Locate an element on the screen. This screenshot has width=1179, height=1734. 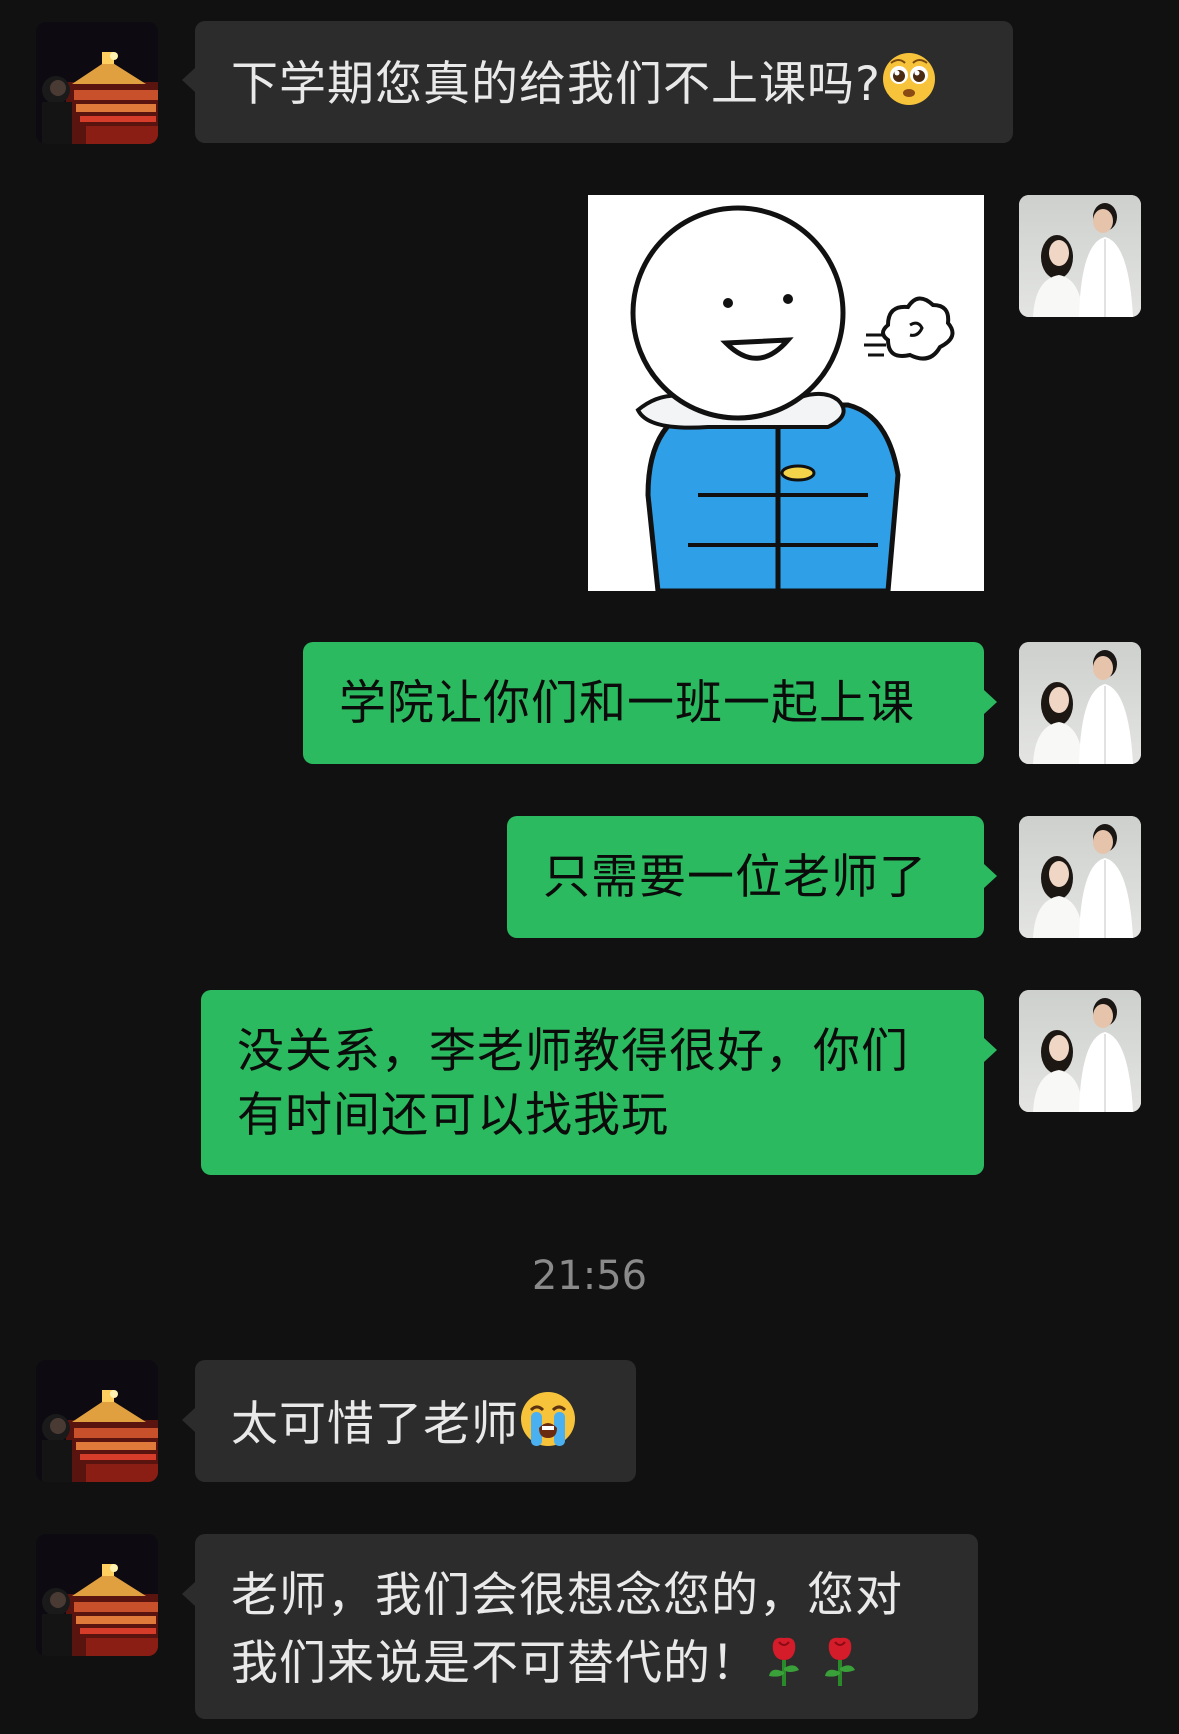
pleading-face-emoji-icon is located at coordinates (909, 87).